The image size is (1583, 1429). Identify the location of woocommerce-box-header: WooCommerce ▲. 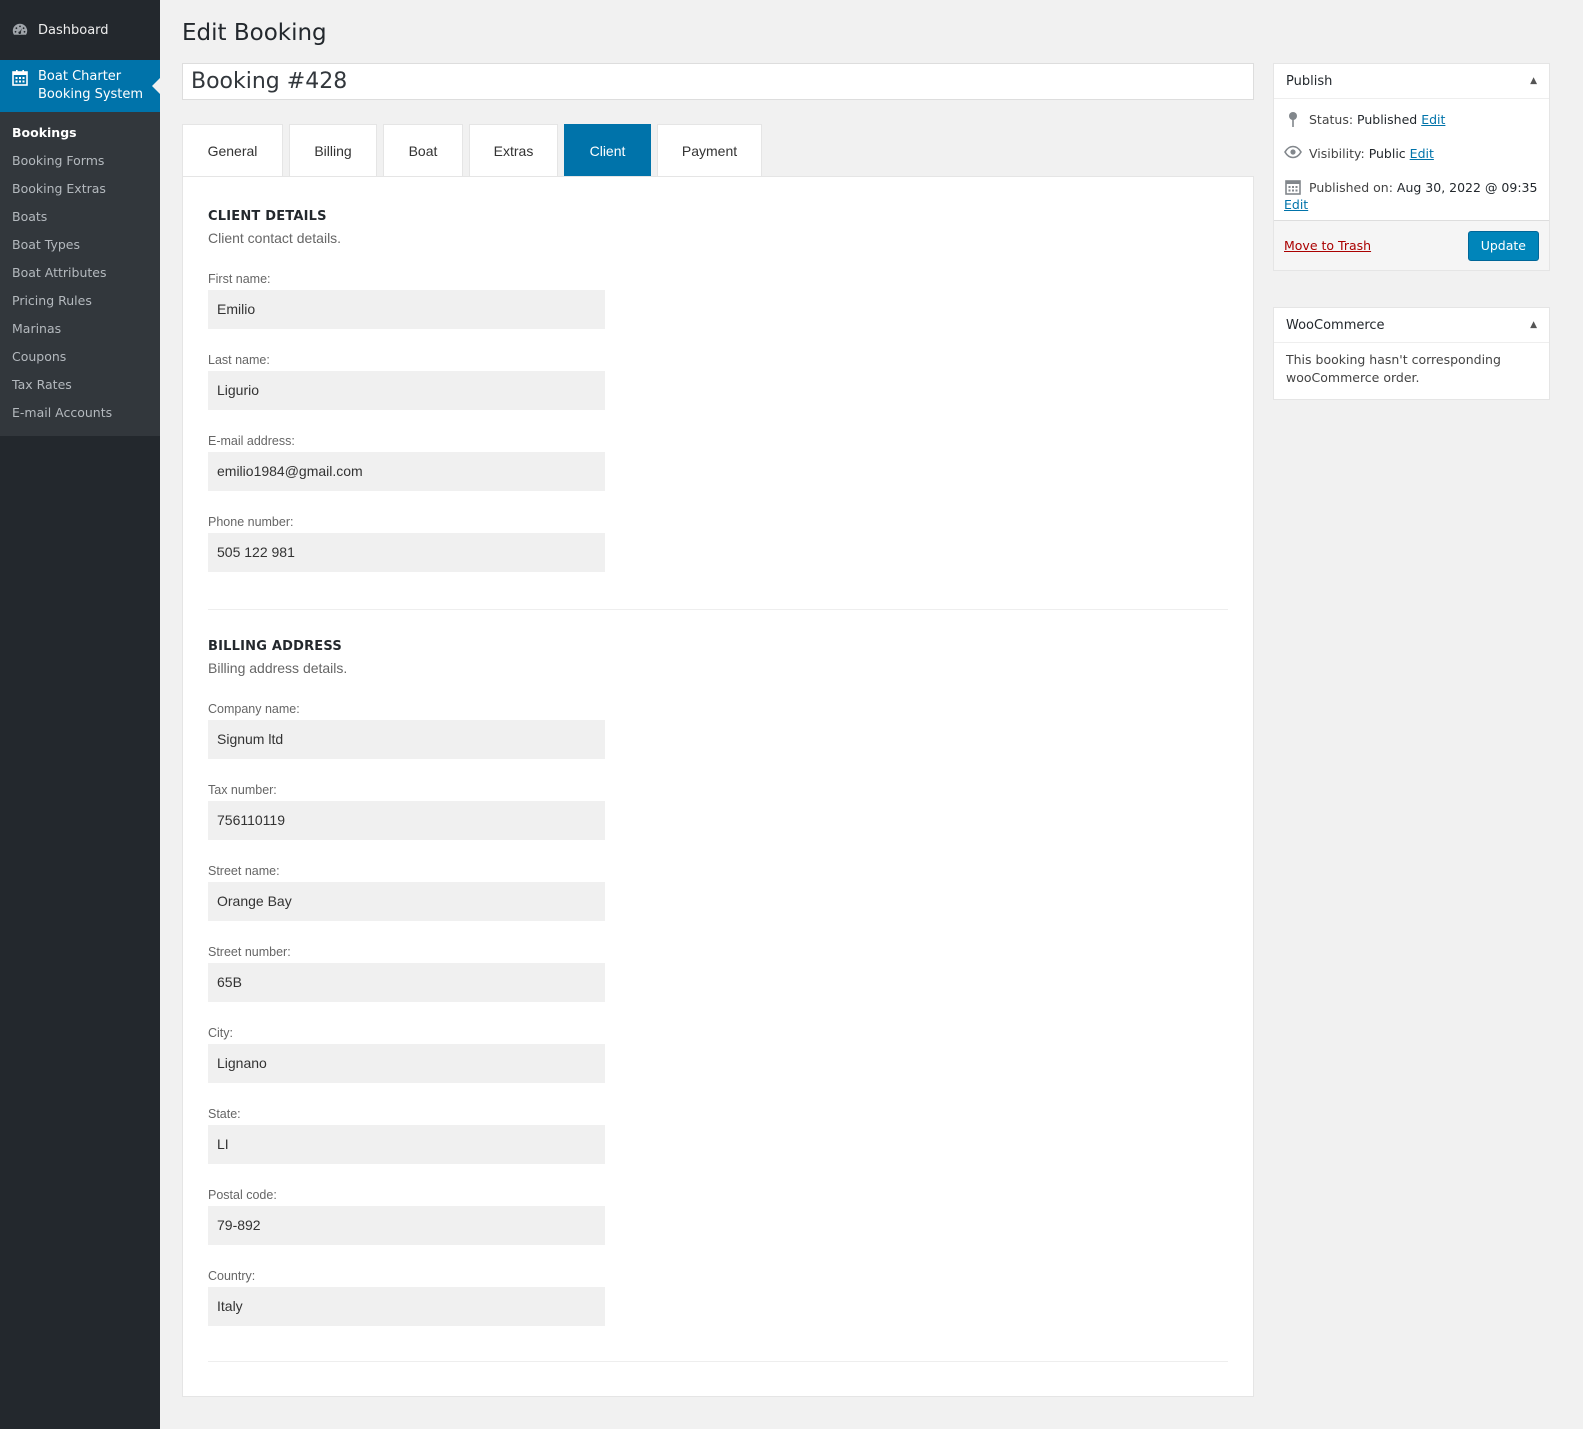
(1411, 325).